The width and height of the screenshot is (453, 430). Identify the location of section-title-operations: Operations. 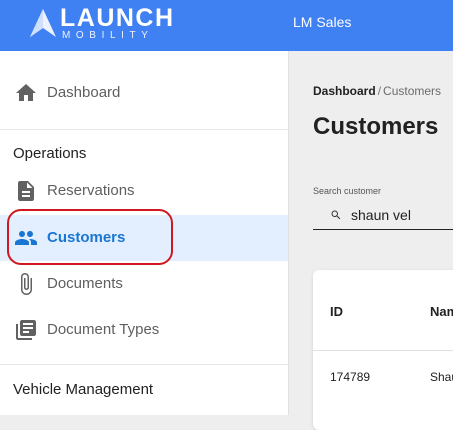
(50, 153).